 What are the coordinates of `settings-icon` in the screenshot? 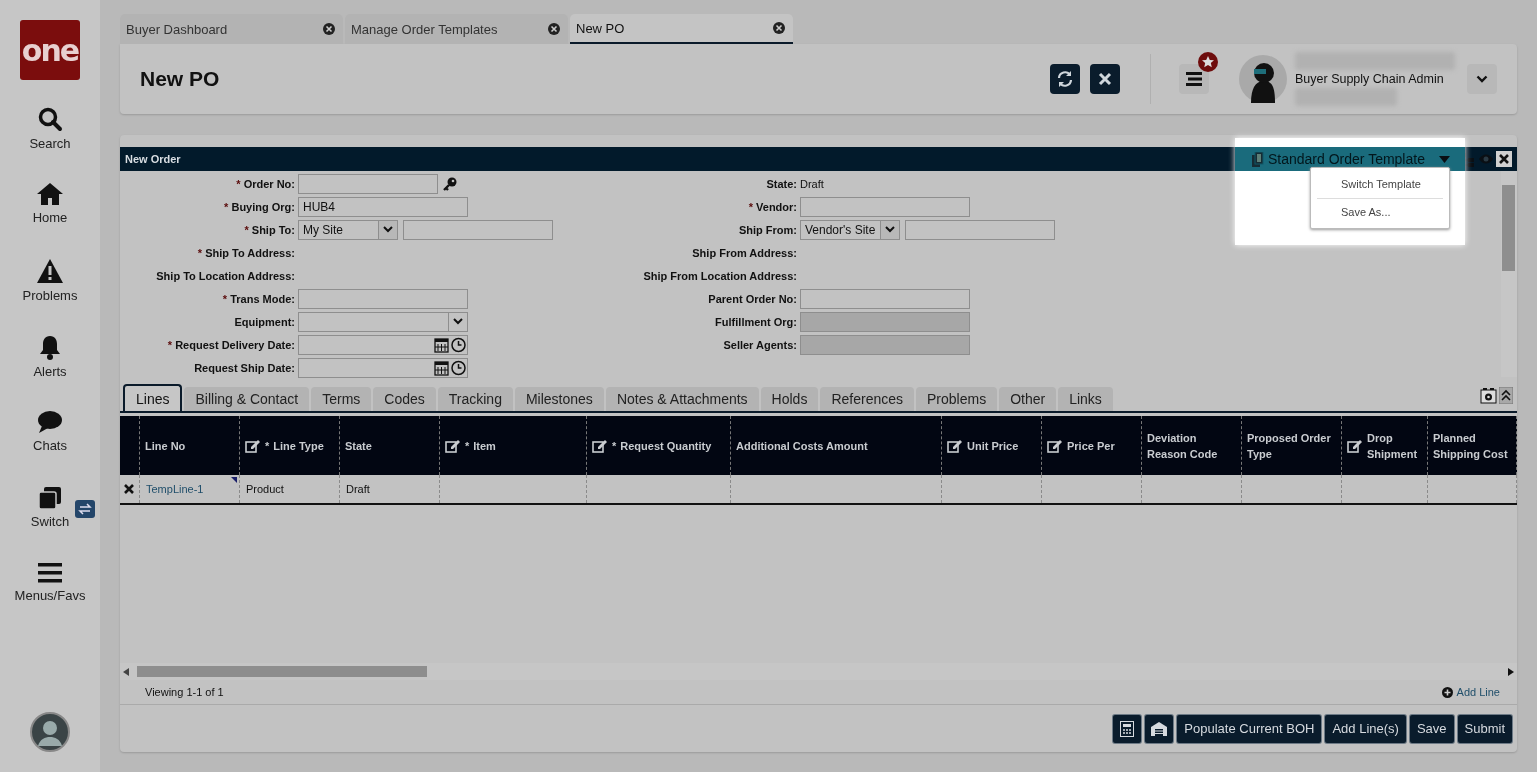 It's located at (1488, 395).